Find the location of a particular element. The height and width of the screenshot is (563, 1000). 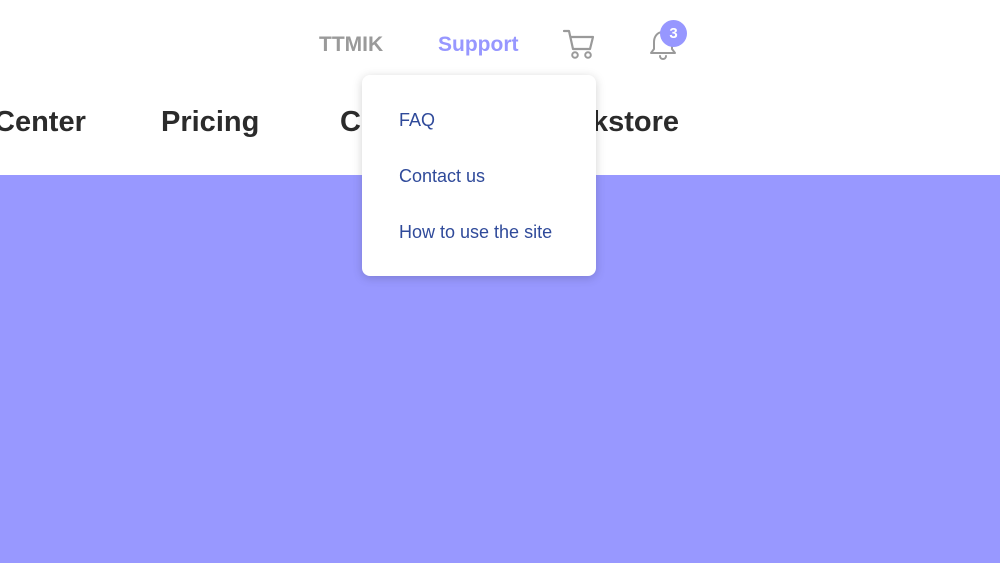

notification-badge: 3 is located at coordinates (673, 33).